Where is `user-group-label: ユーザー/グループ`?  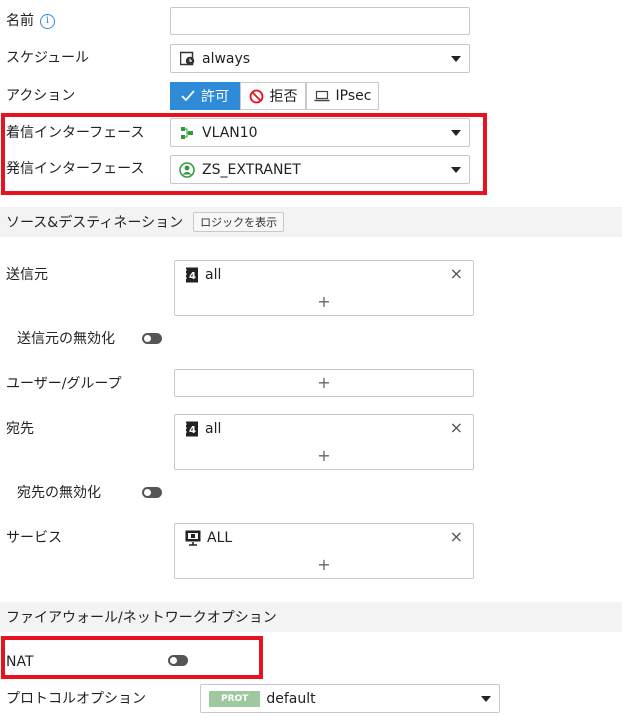
user-group-label: ユーザー/グループ is located at coordinates (64, 384).